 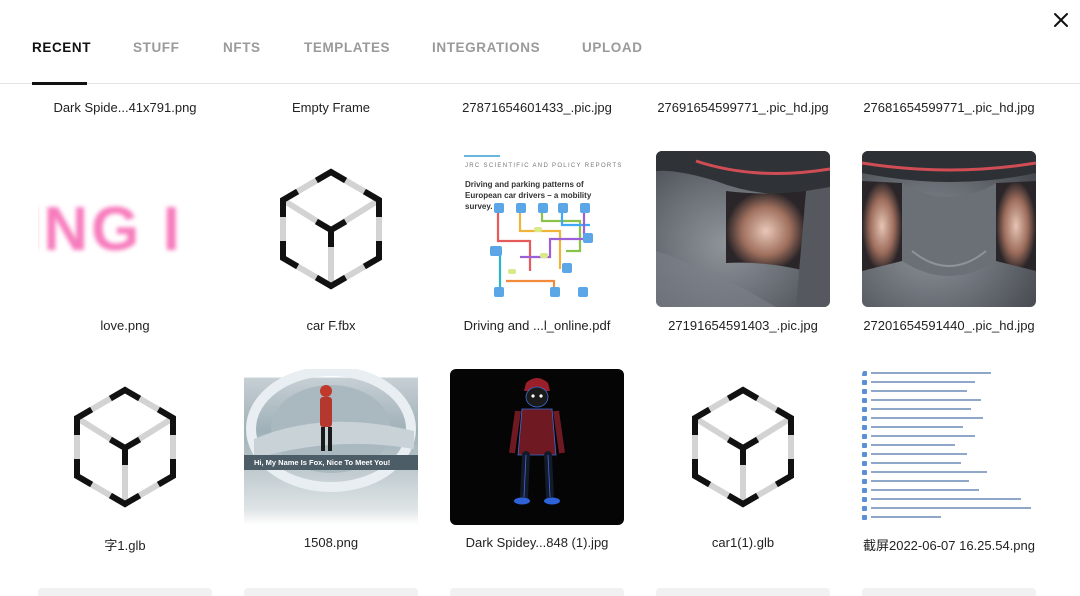 I want to click on file-thumbnail: ING I, so click(x=125, y=229).